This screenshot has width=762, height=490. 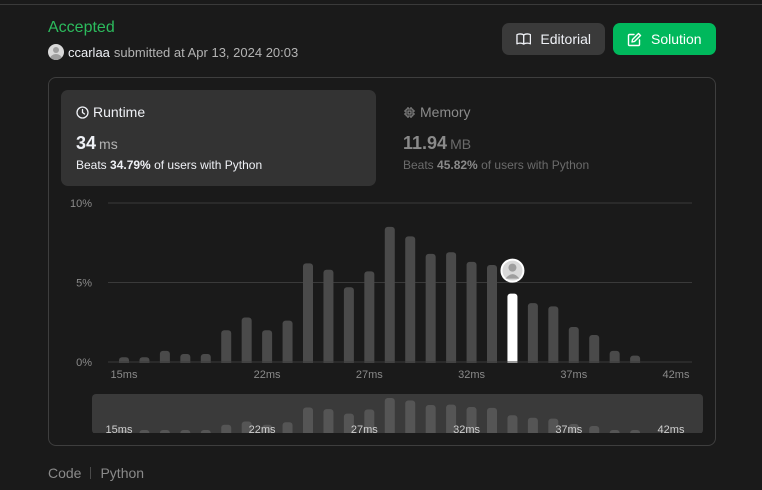 What do you see at coordinates (545, 143) in the screenshot?
I see `memory-value-row: 11.94 MB` at bounding box center [545, 143].